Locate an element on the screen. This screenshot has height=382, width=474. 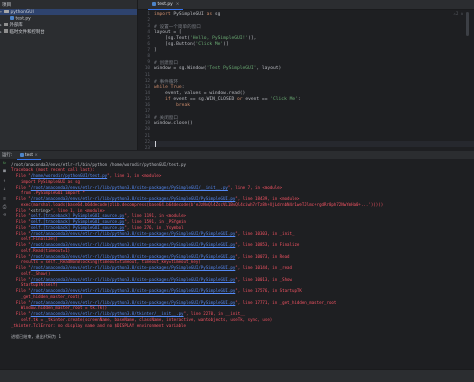
code-line: event, values = window.read() is located at coordinates (199, 93).